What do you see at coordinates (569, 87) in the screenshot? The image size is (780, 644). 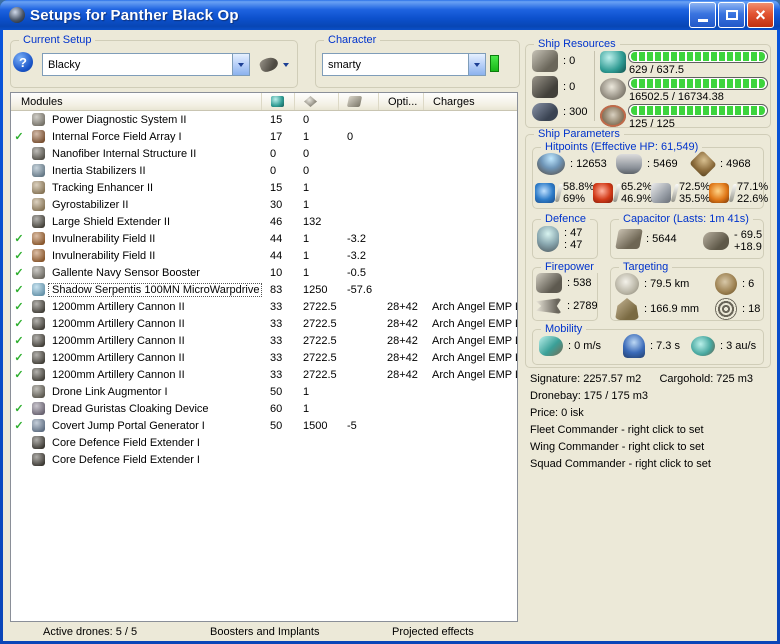 I see `launcher-count: : 0` at bounding box center [569, 87].